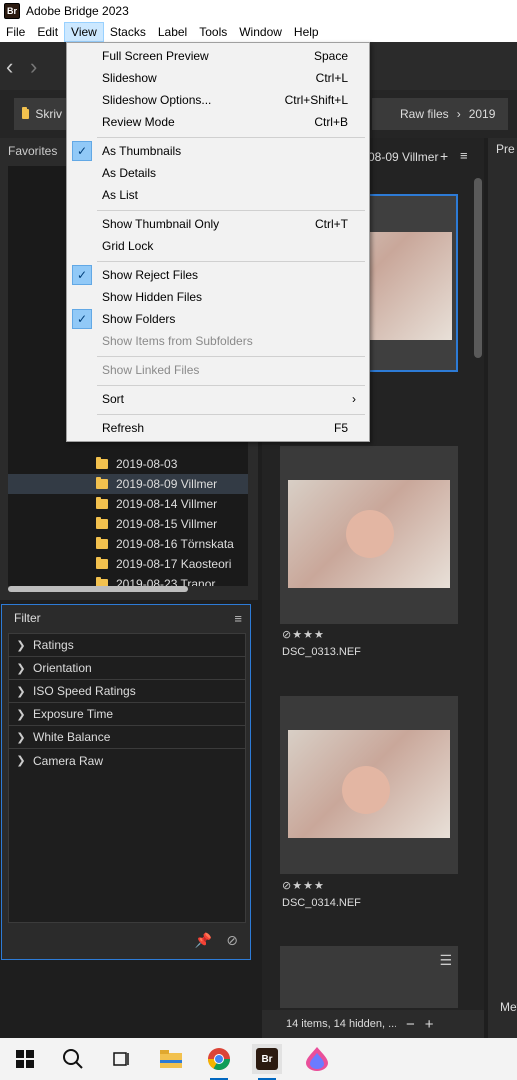 The height and width of the screenshot is (1080, 517). What do you see at coordinates (218, 122) in the screenshot?
I see `menu-item-review-mode: Review Mode Ctrl+B` at bounding box center [218, 122].